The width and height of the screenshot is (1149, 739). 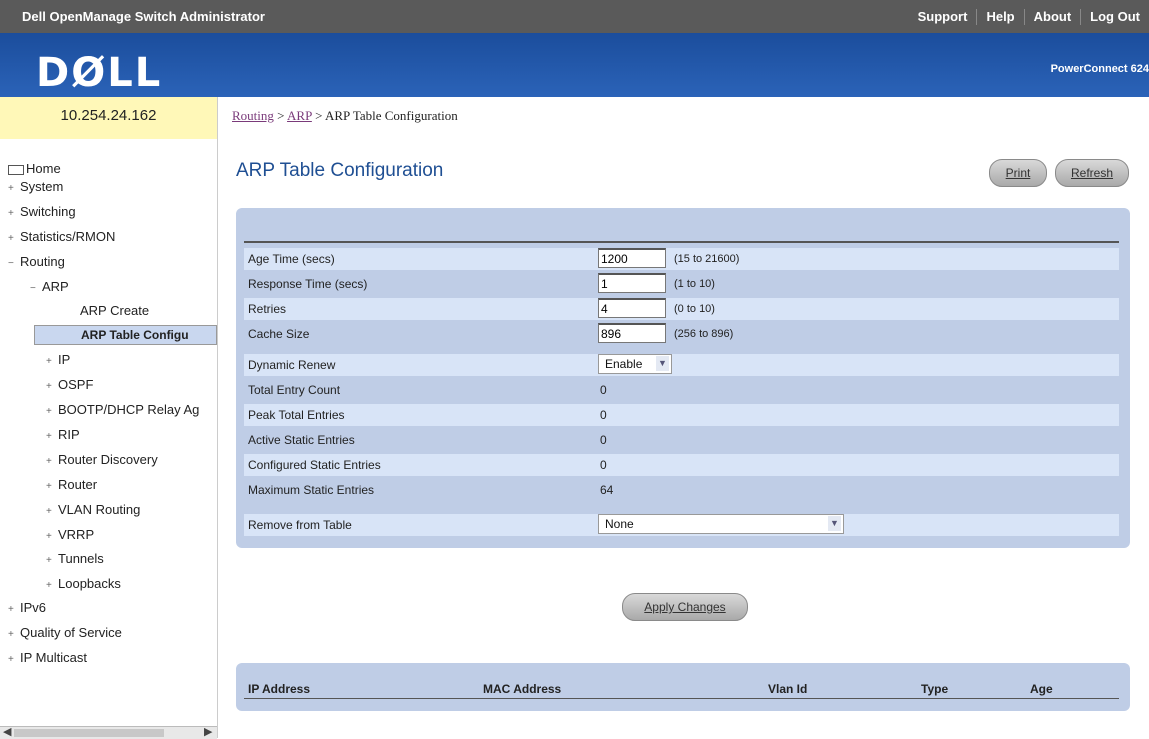 I want to click on row-total-entry-count: Total Entry Count 0, so click(x=681, y=390).